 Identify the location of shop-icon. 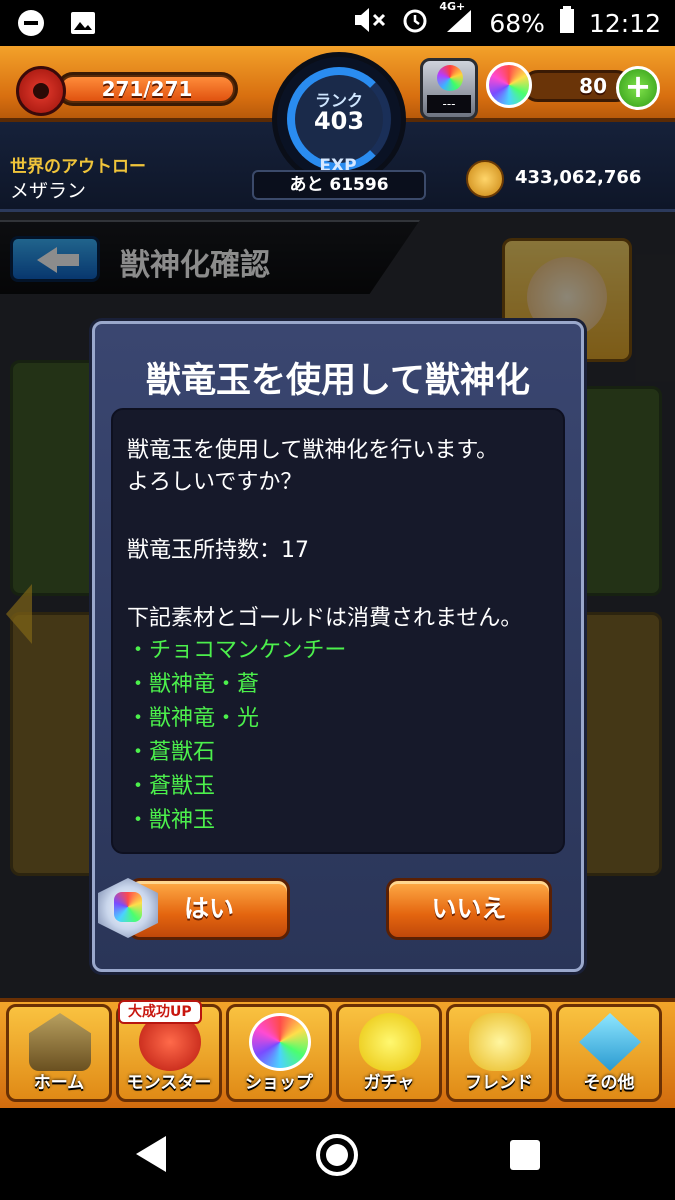
(280, 1042).